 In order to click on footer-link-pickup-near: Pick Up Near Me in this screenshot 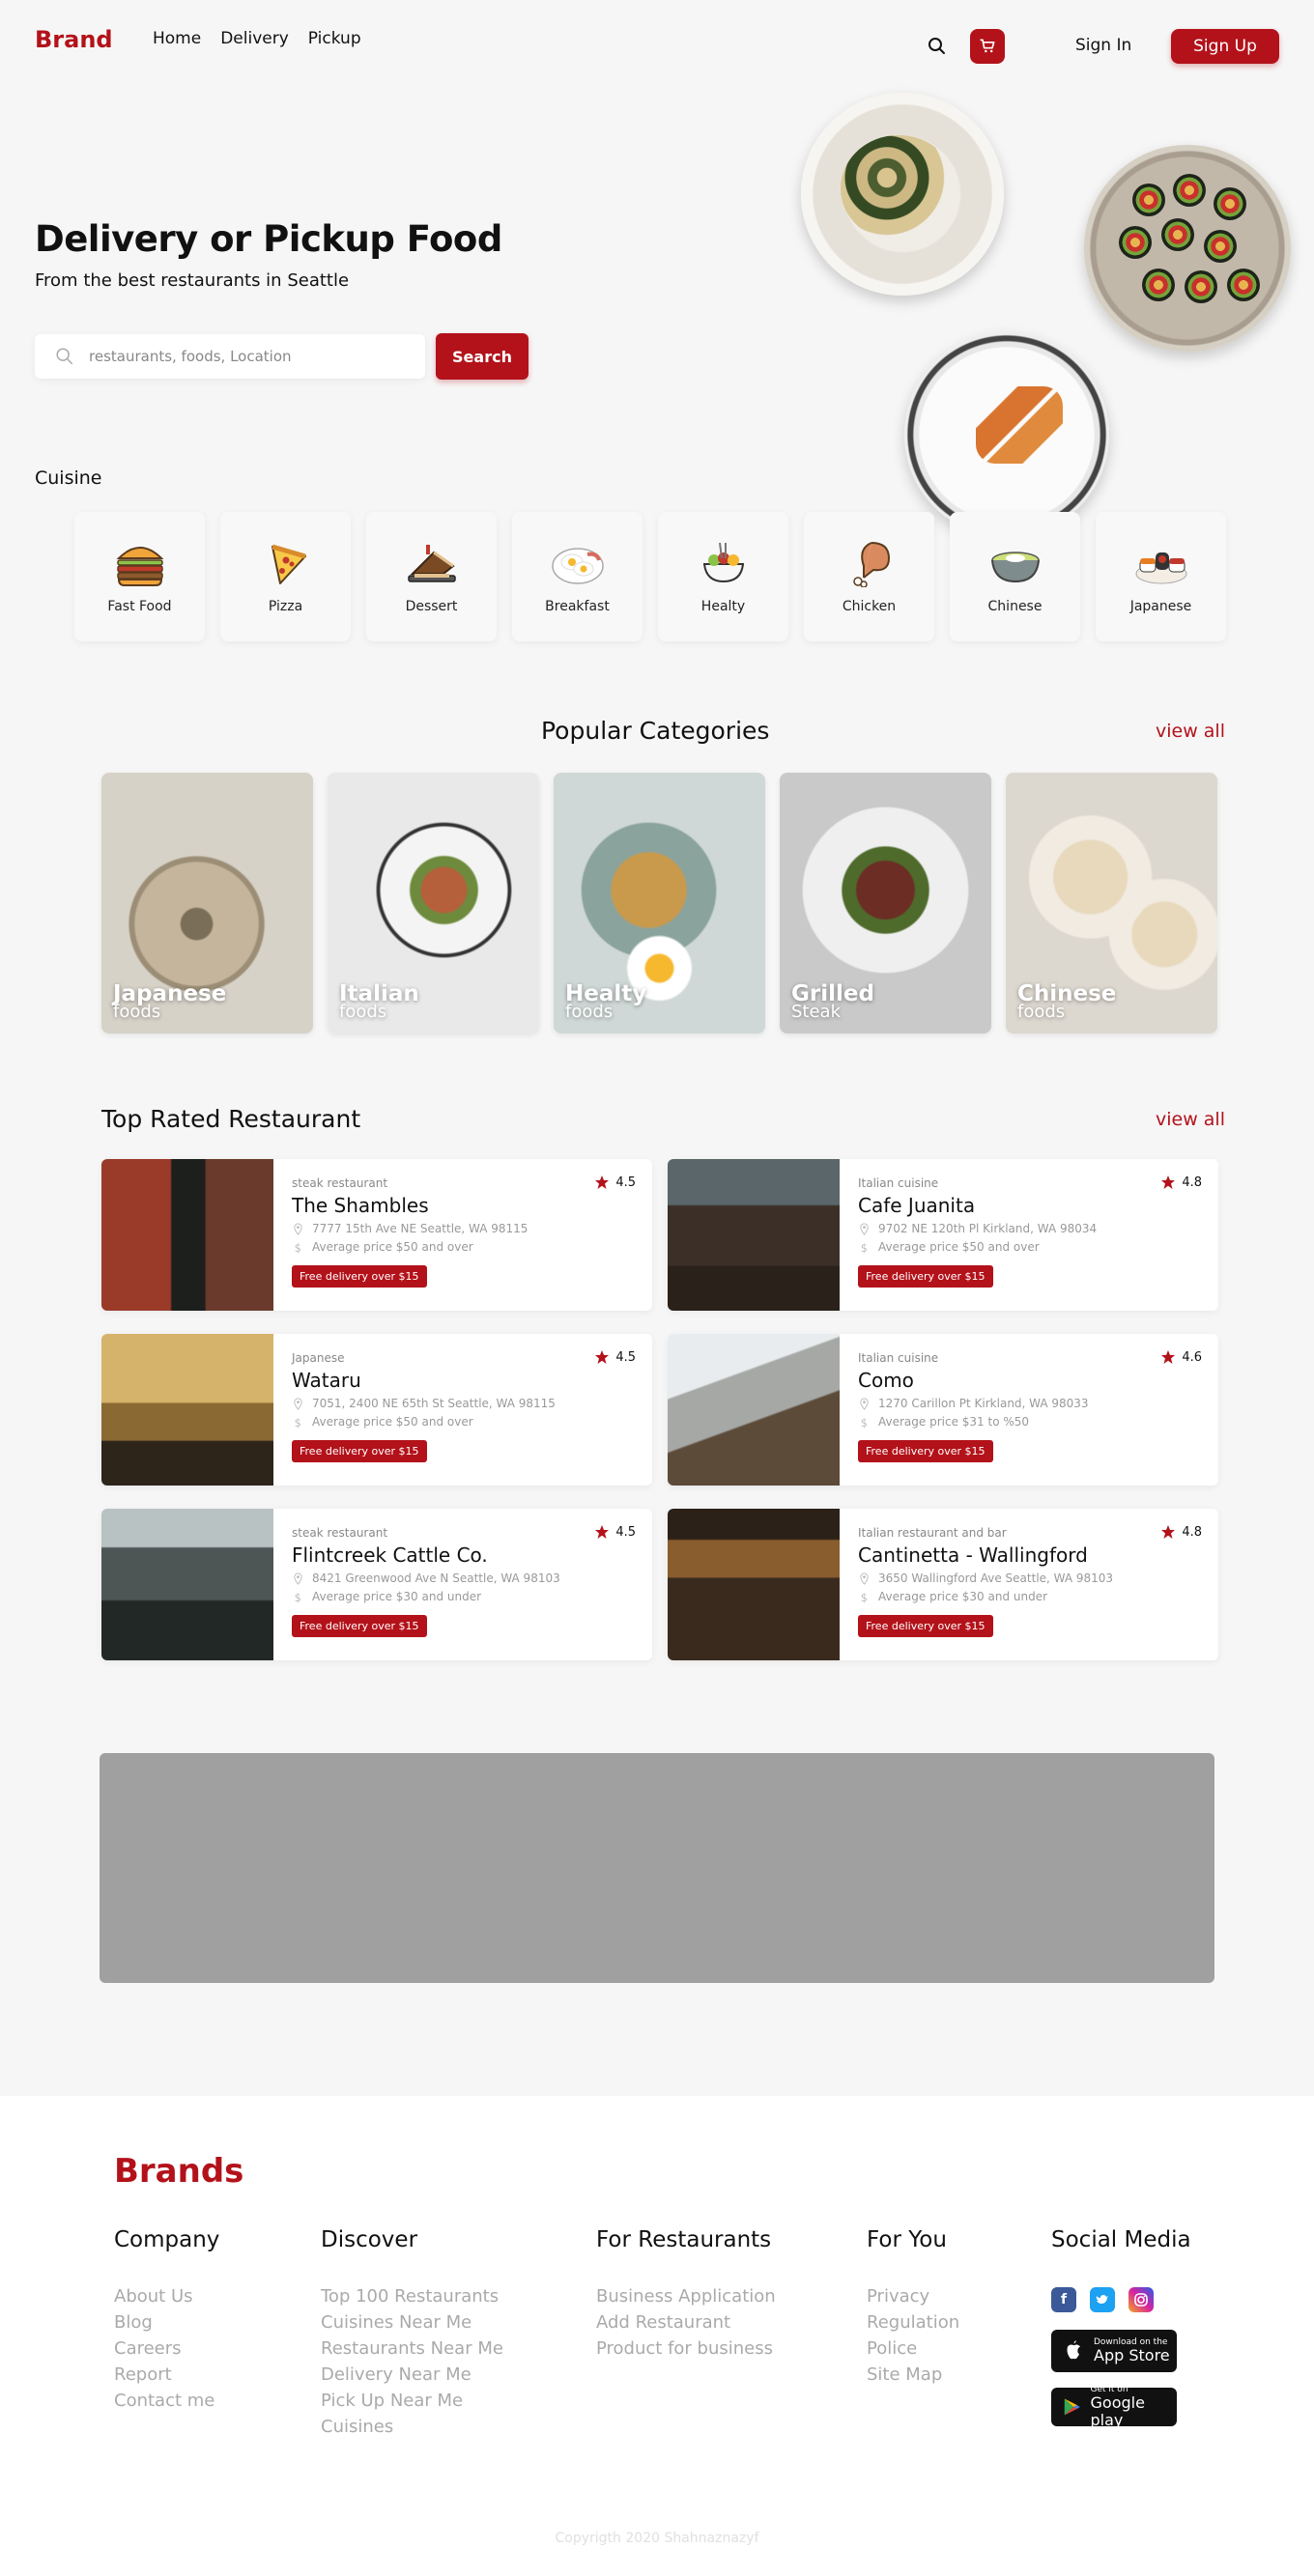, I will do `click(412, 2401)`.